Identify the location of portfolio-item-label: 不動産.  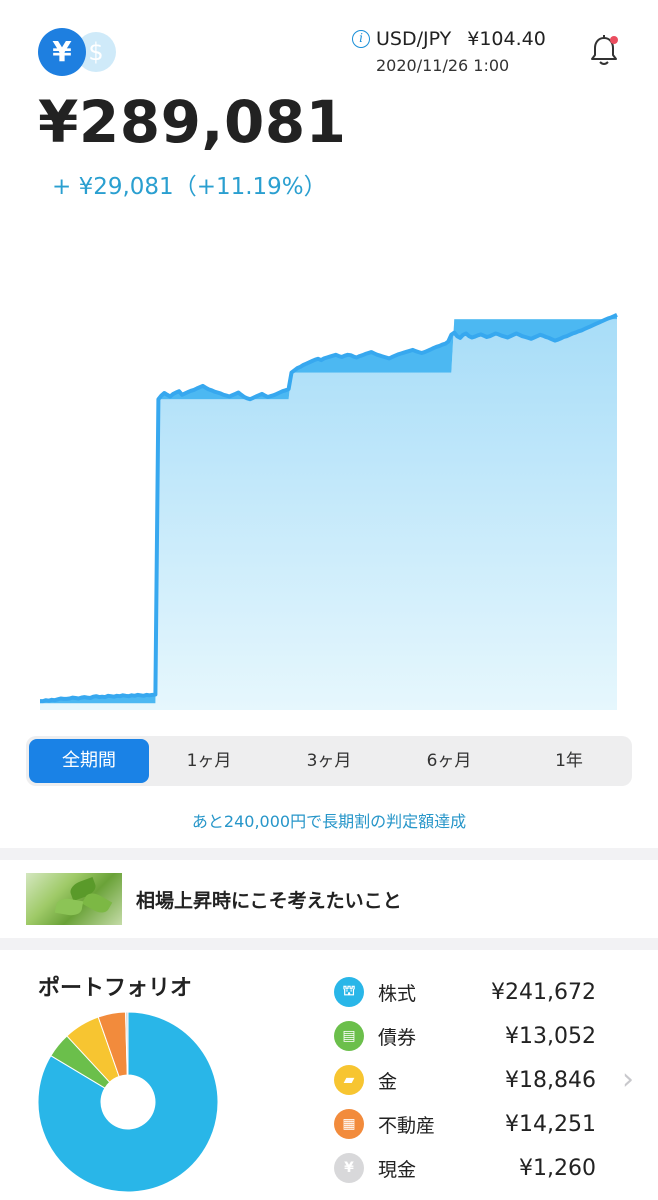
(407, 1125).